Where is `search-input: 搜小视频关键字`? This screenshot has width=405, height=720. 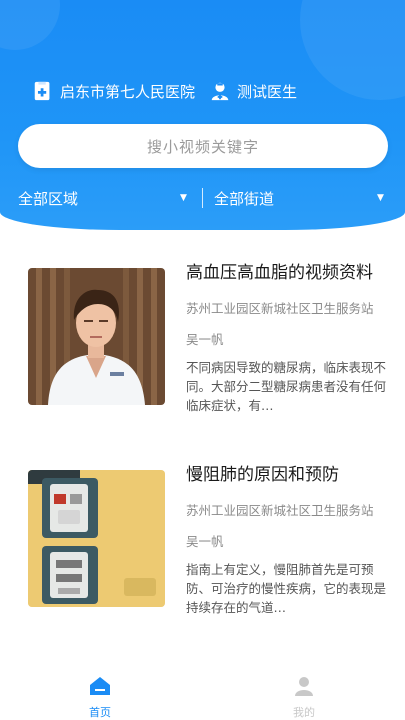
search-input: 搜小视频关键字 is located at coordinates (203, 146).